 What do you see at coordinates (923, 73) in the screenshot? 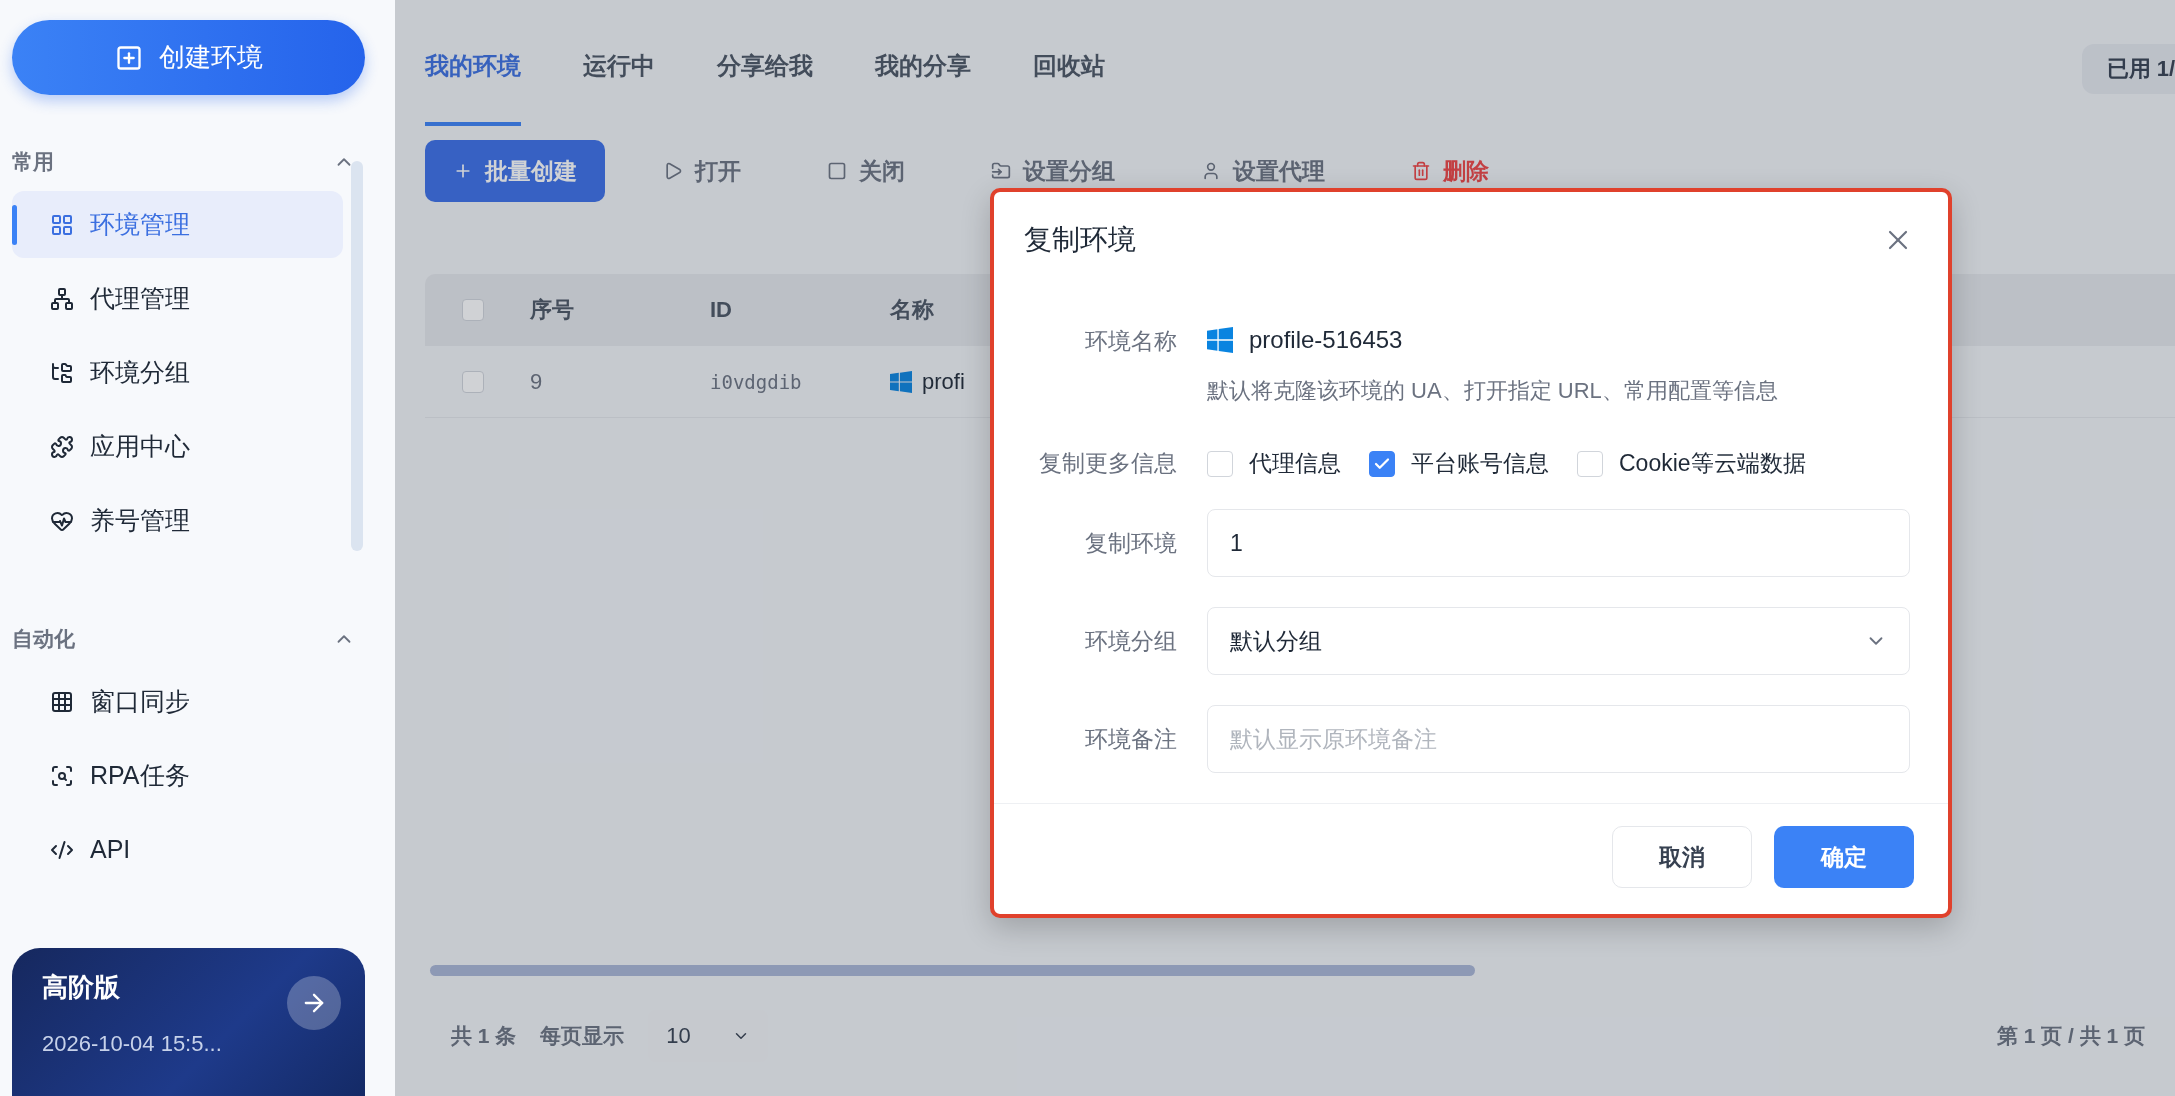
I see `tab: 我的分享` at bounding box center [923, 73].